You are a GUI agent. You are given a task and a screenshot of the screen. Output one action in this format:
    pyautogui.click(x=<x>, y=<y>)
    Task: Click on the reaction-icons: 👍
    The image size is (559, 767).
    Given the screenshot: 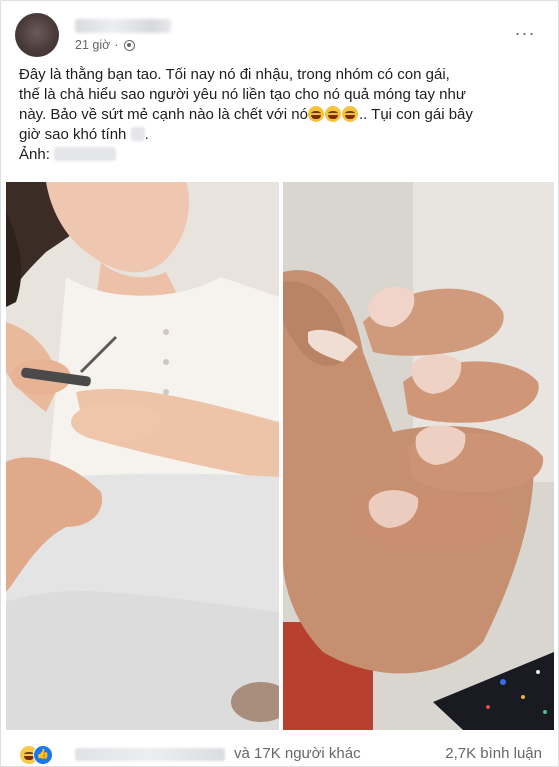 What is the action you would take?
    pyautogui.click(x=41, y=755)
    